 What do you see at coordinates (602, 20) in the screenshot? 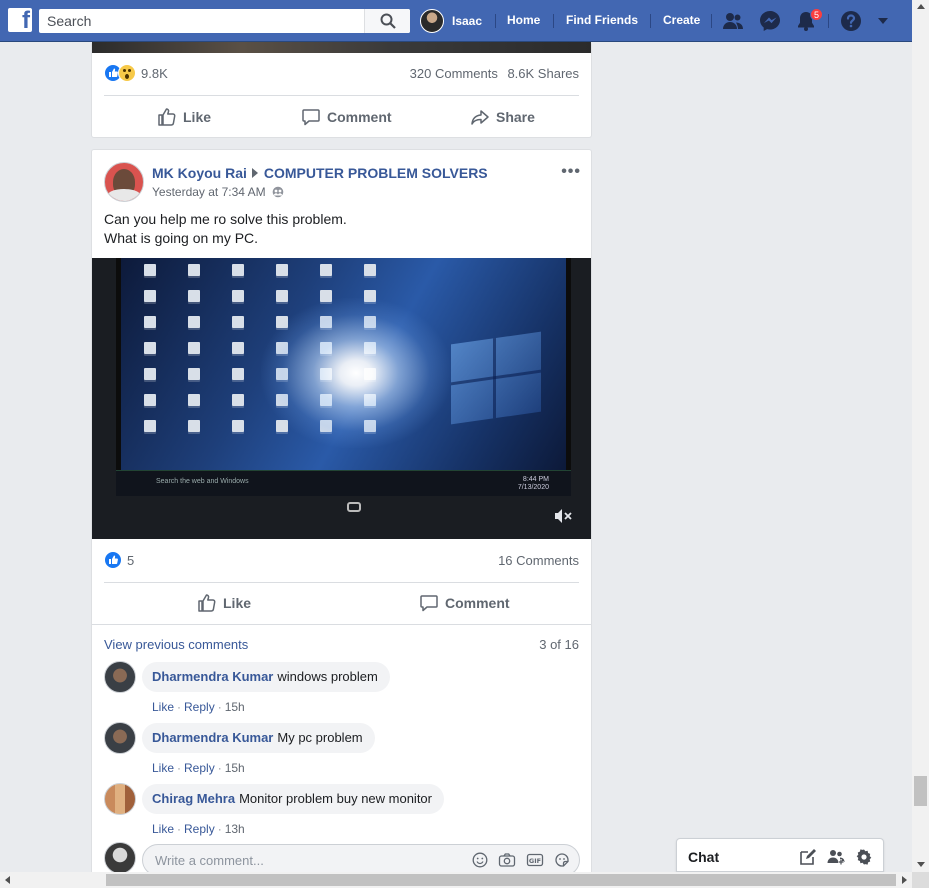
I see `nav-find-friends-link: Find Friends` at bounding box center [602, 20].